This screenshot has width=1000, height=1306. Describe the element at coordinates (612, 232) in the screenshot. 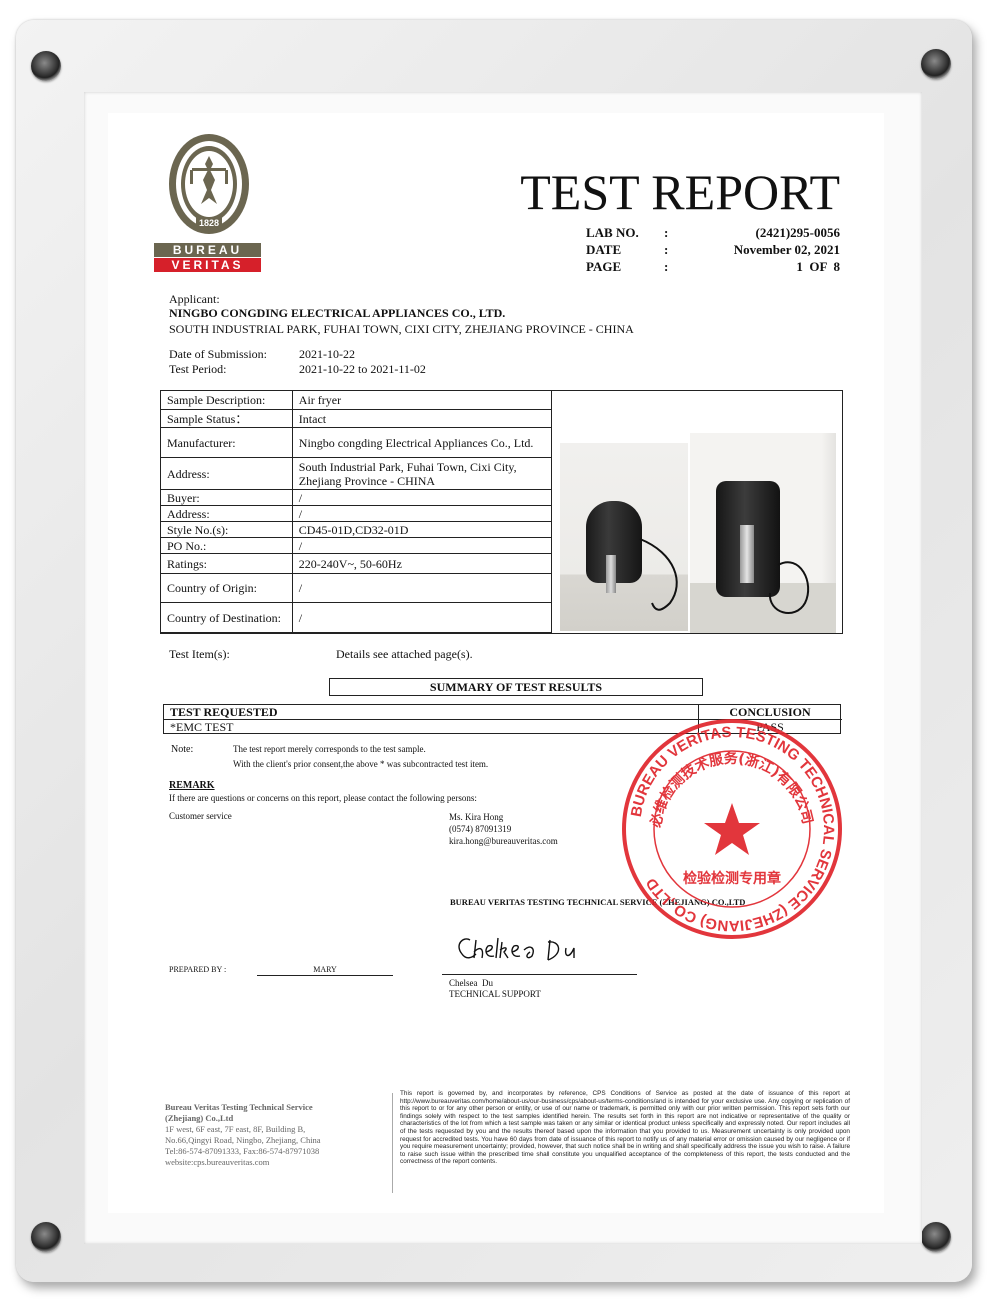

I see `lab-no-label: LAB NO.` at that location.